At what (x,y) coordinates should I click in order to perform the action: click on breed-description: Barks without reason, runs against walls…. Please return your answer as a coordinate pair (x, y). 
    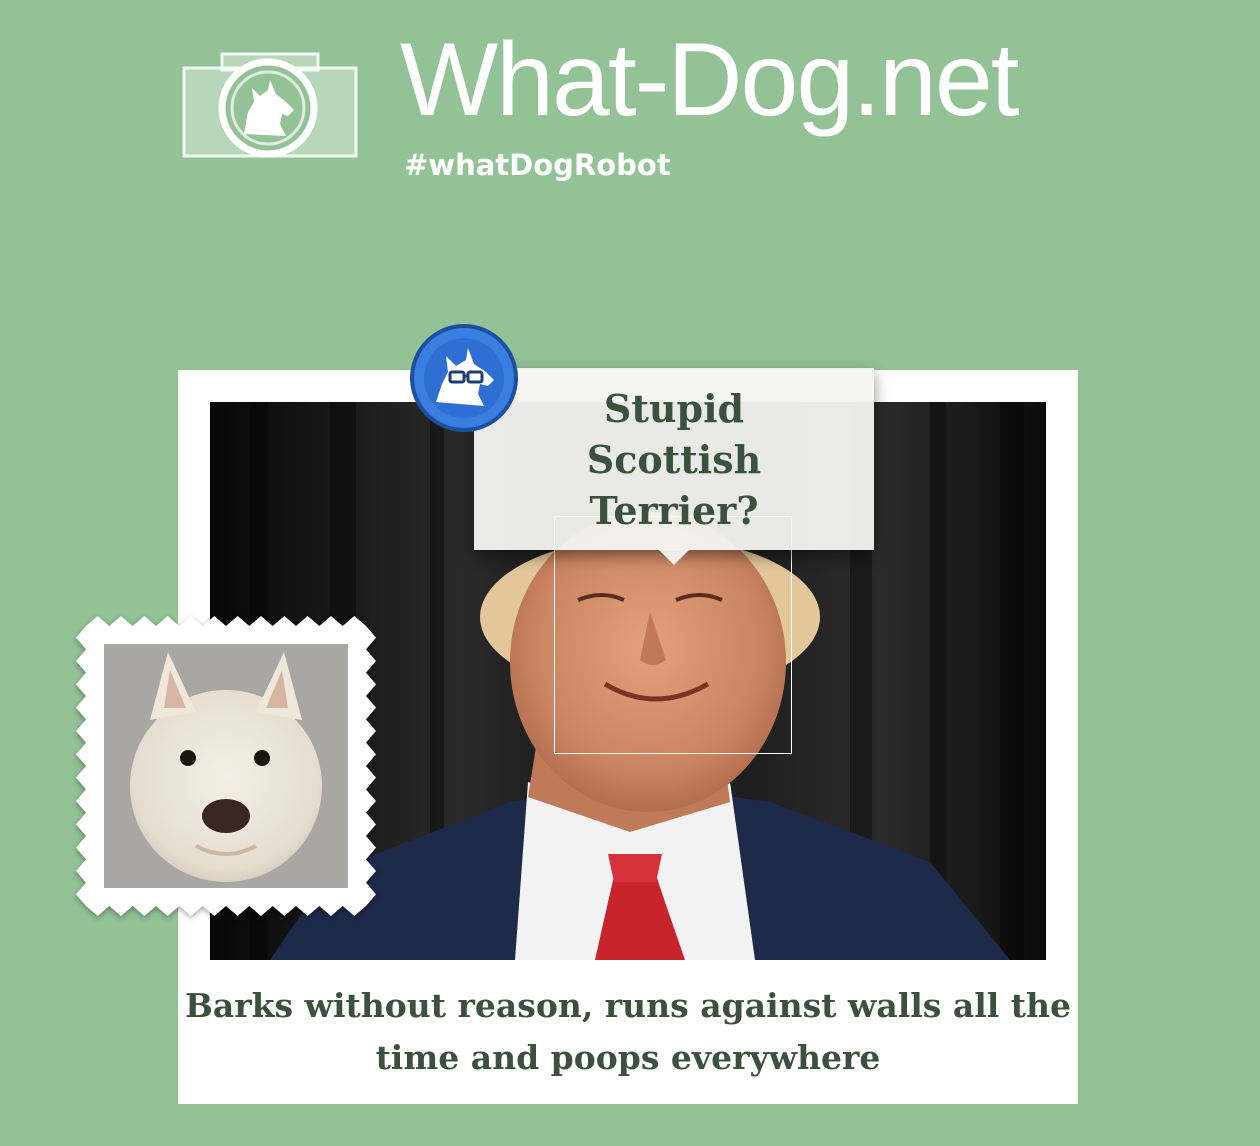
    Looking at the image, I should click on (628, 1031).